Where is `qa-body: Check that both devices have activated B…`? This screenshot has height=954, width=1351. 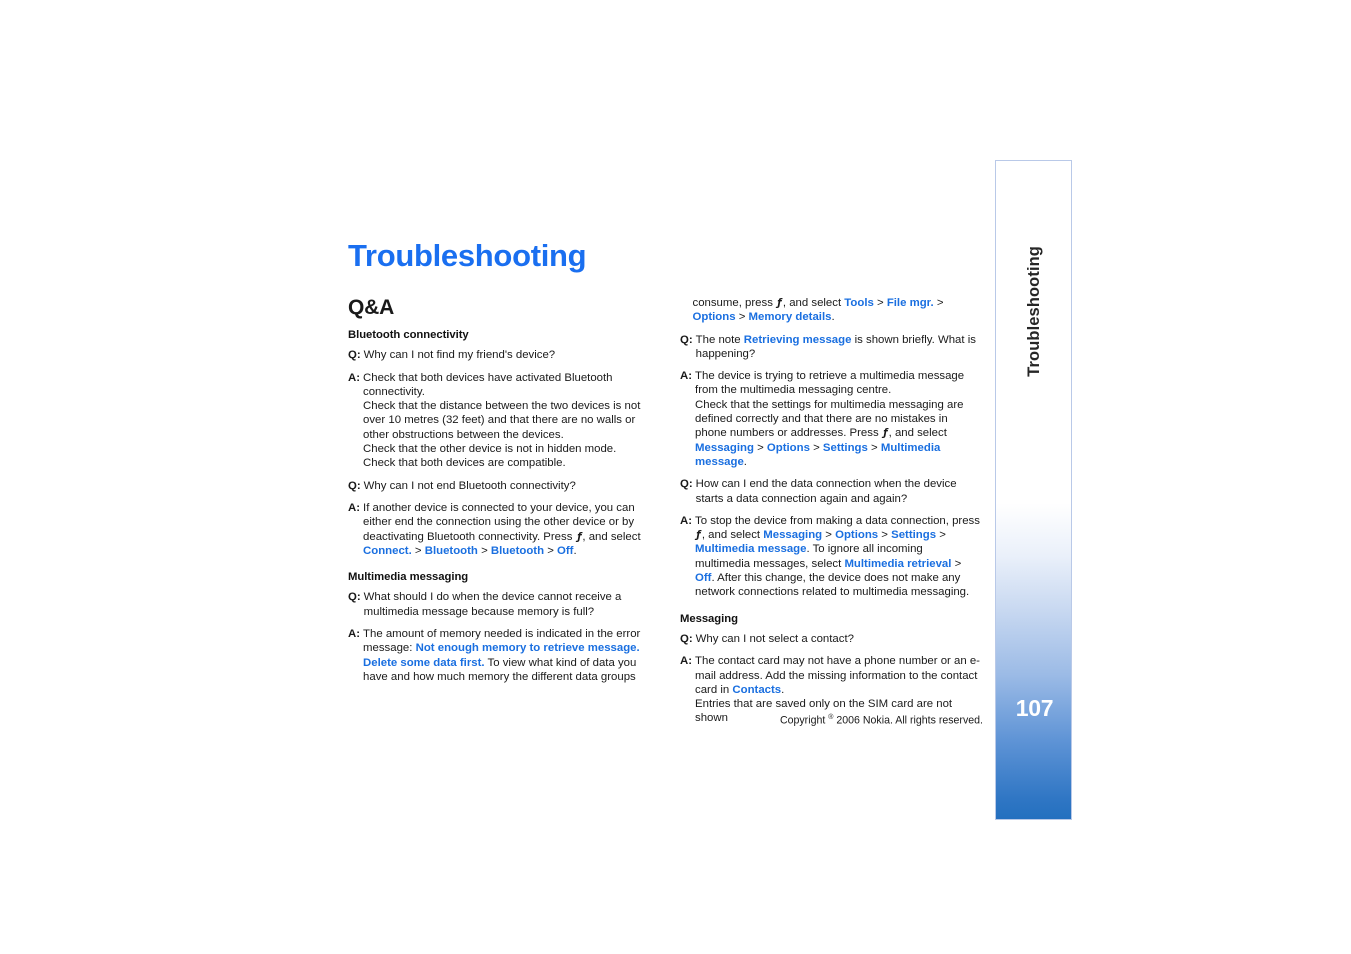 qa-body: Check that both devices have activated B… is located at coordinates (505, 421).